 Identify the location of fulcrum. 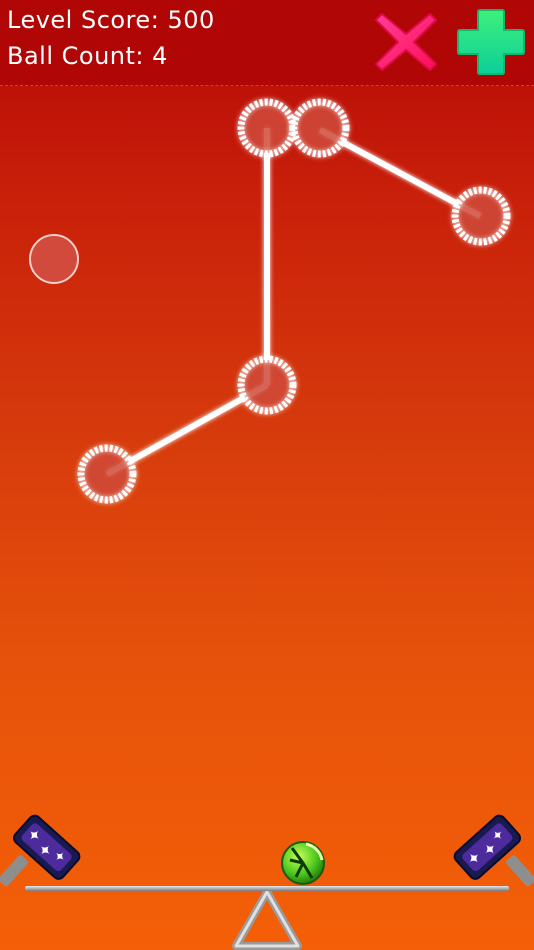
(267, 919).